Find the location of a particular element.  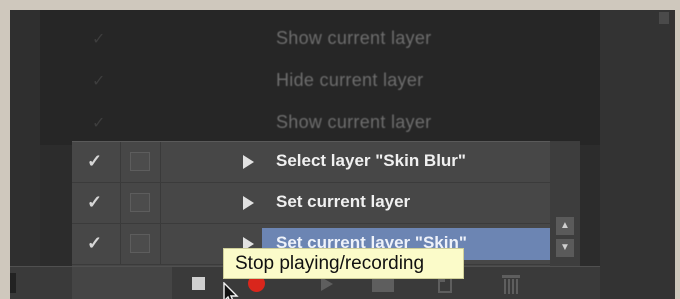

scrollbar: ▲ ▼ is located at coordinates (565, 203).